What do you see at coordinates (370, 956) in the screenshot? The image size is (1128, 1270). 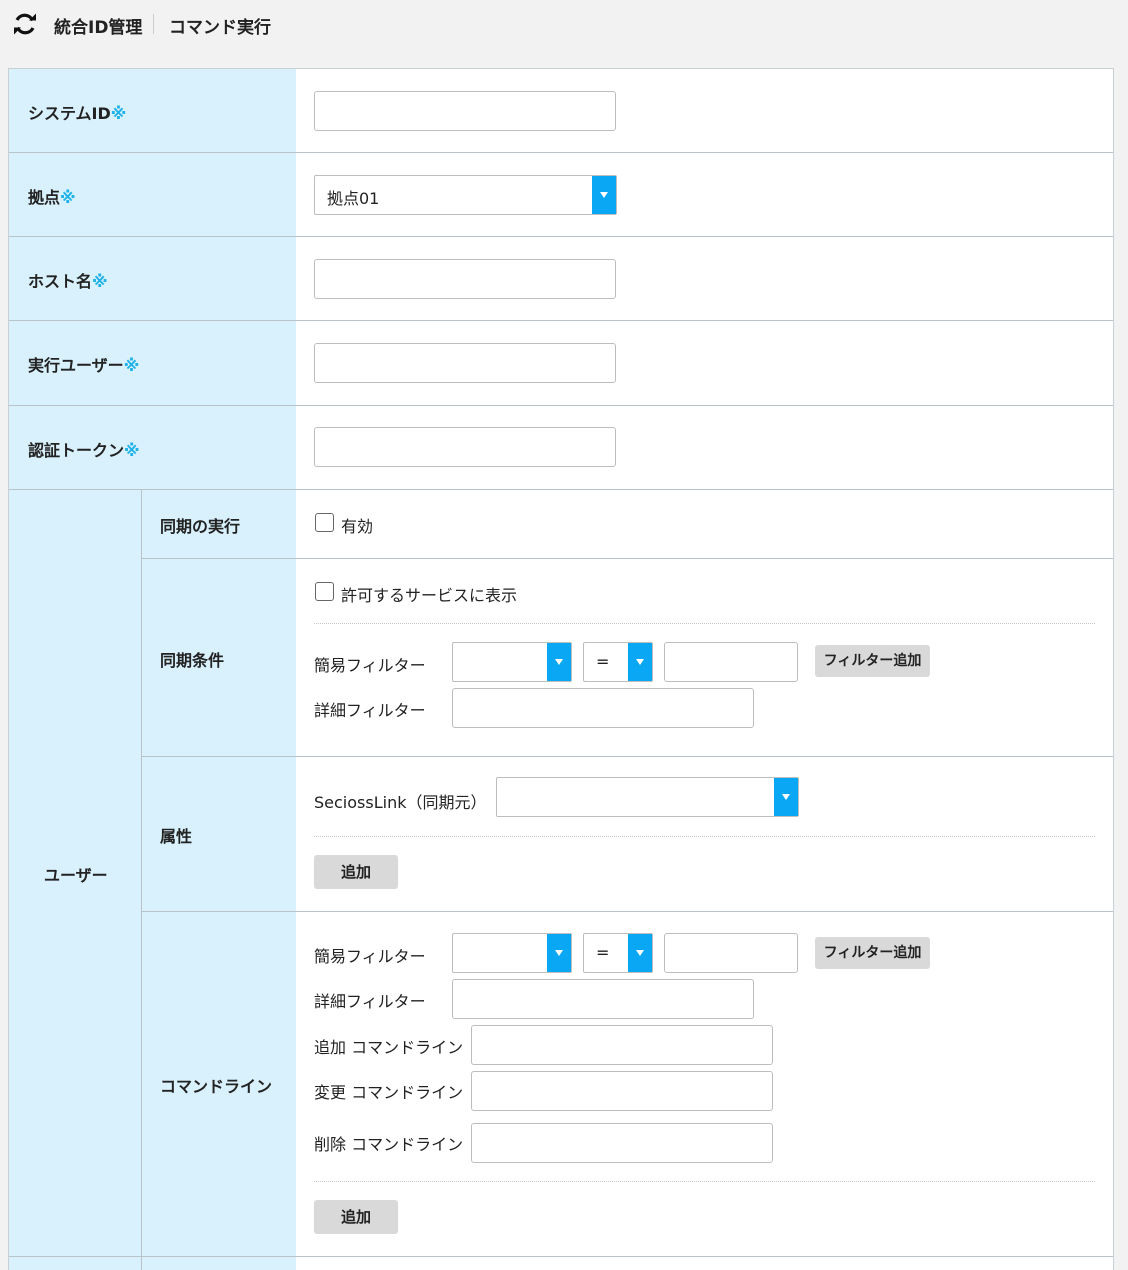 I see `cmd-simple-filter-label: 簡易フィルター` at bounding box center [370, 956].